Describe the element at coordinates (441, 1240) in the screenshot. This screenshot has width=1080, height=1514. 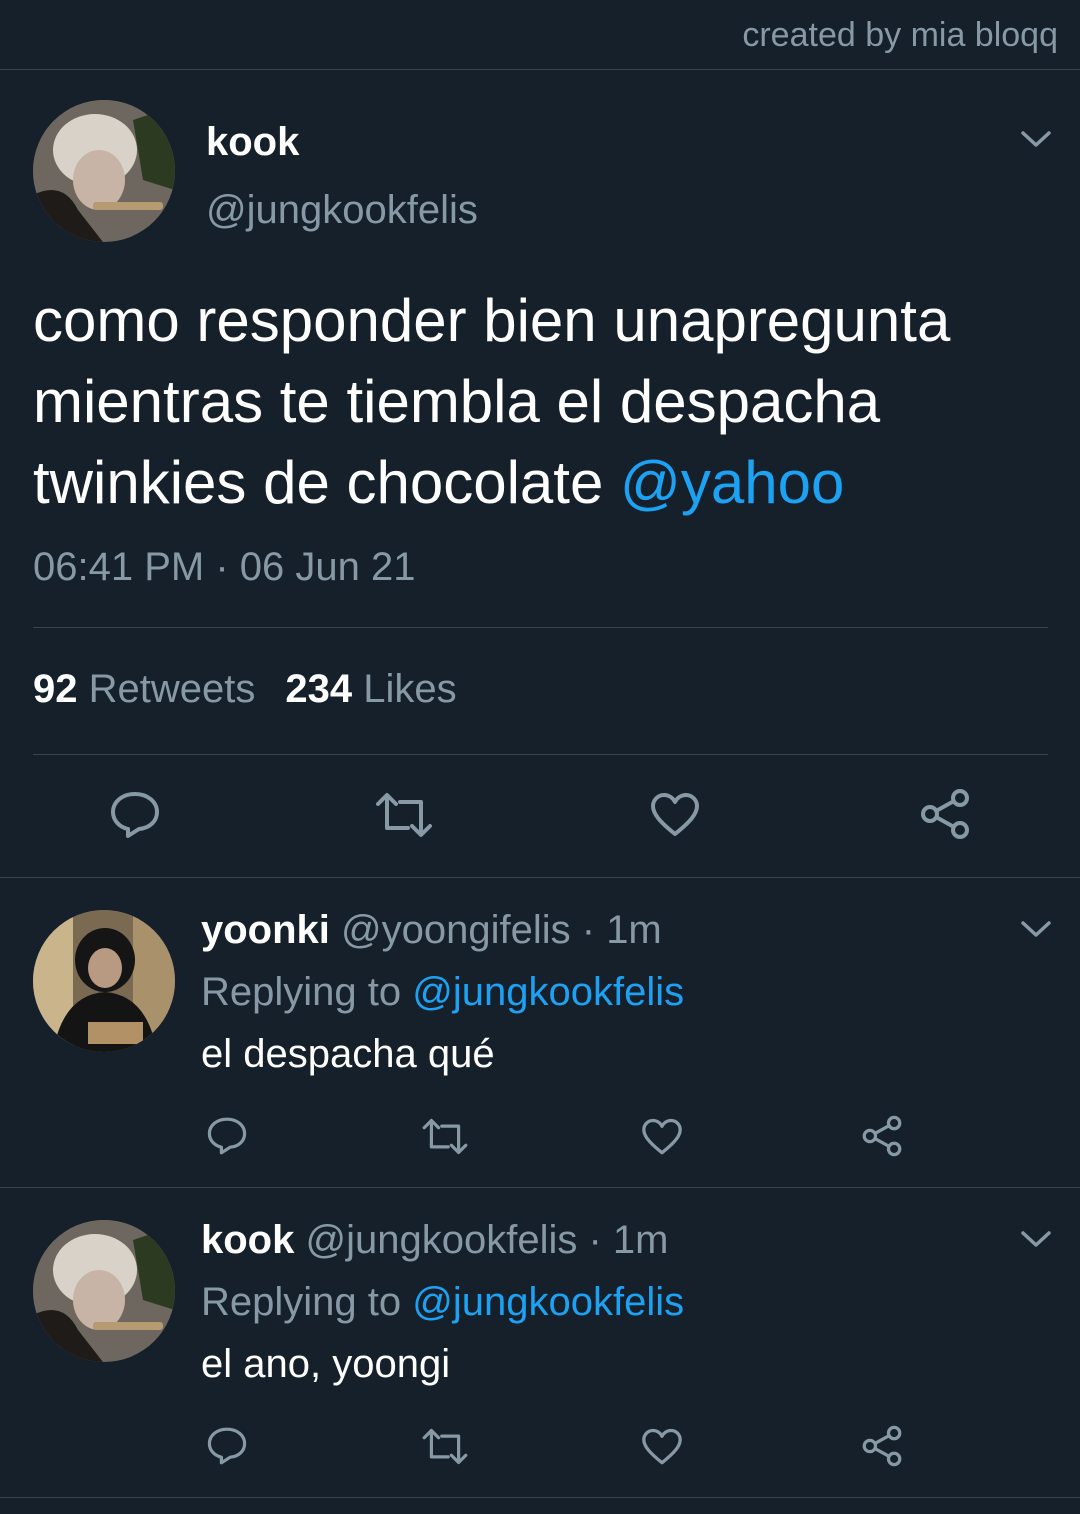
I see `reply-author-handle: @jungkookfelis` at that location.